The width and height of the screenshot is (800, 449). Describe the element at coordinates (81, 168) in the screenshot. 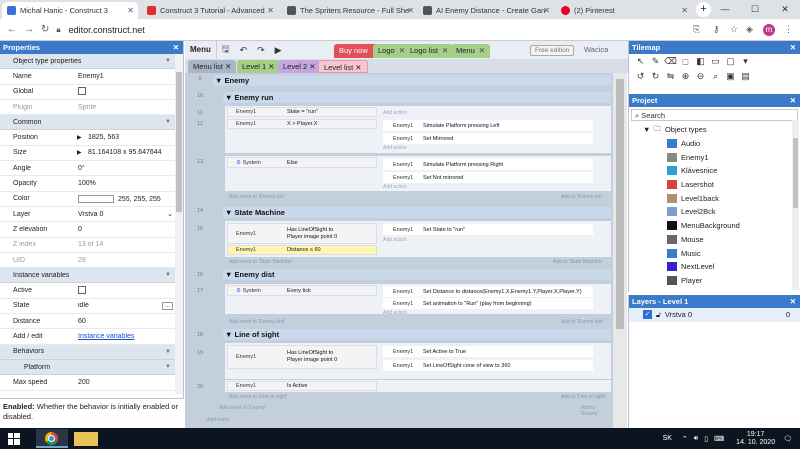

I see `property-value: 0°` at that location.